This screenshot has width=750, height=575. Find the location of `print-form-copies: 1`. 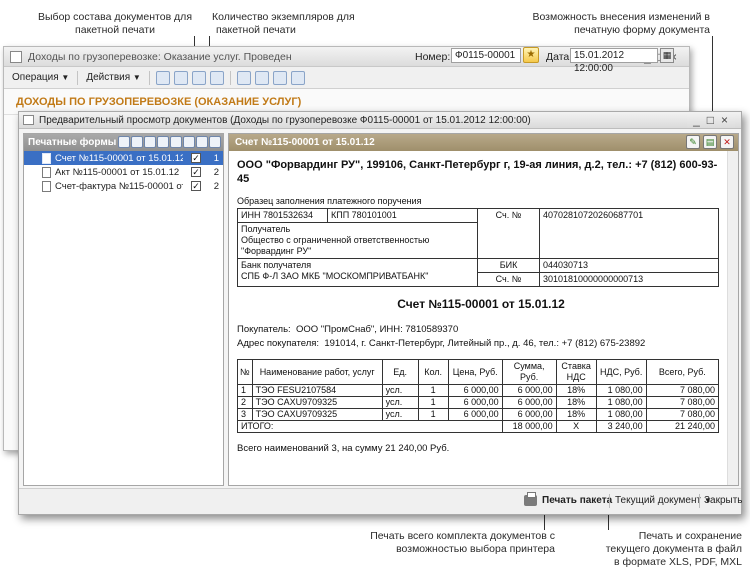

print-form-copies: 1 is located at coordinates (212, 158).